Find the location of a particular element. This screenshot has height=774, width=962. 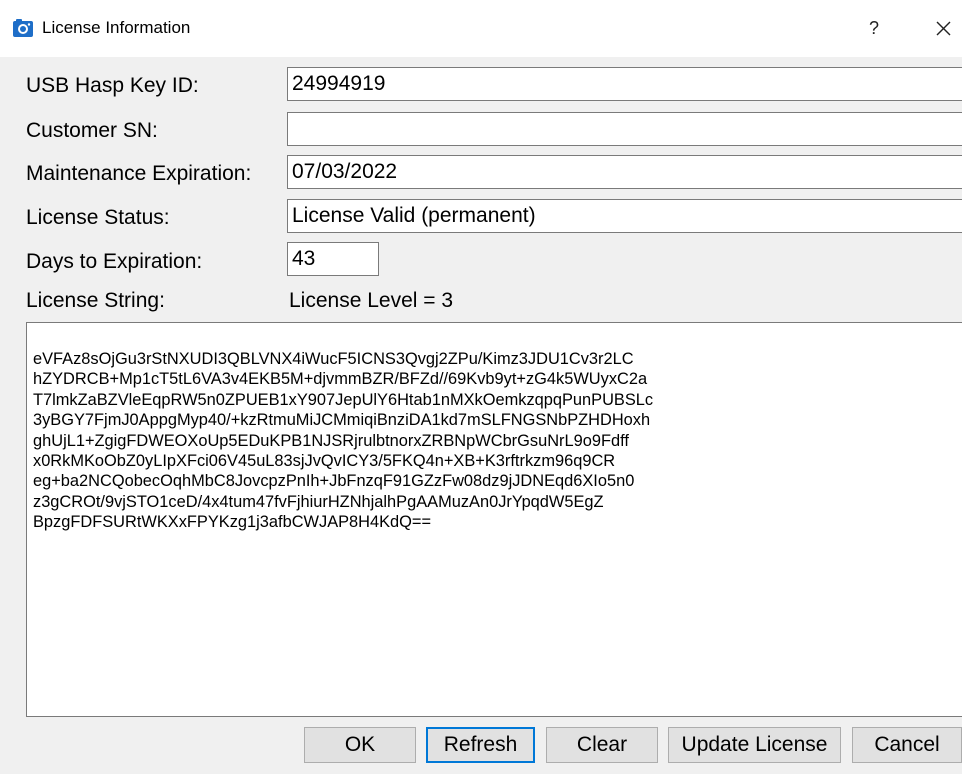

days-to-expiration-field: 43 is located at coordinates (333, 259).